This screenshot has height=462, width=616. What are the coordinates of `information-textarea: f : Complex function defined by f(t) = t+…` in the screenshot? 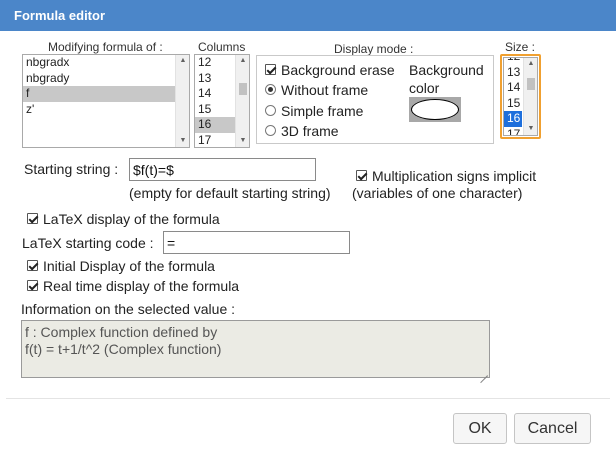 It's located at (255, 349).